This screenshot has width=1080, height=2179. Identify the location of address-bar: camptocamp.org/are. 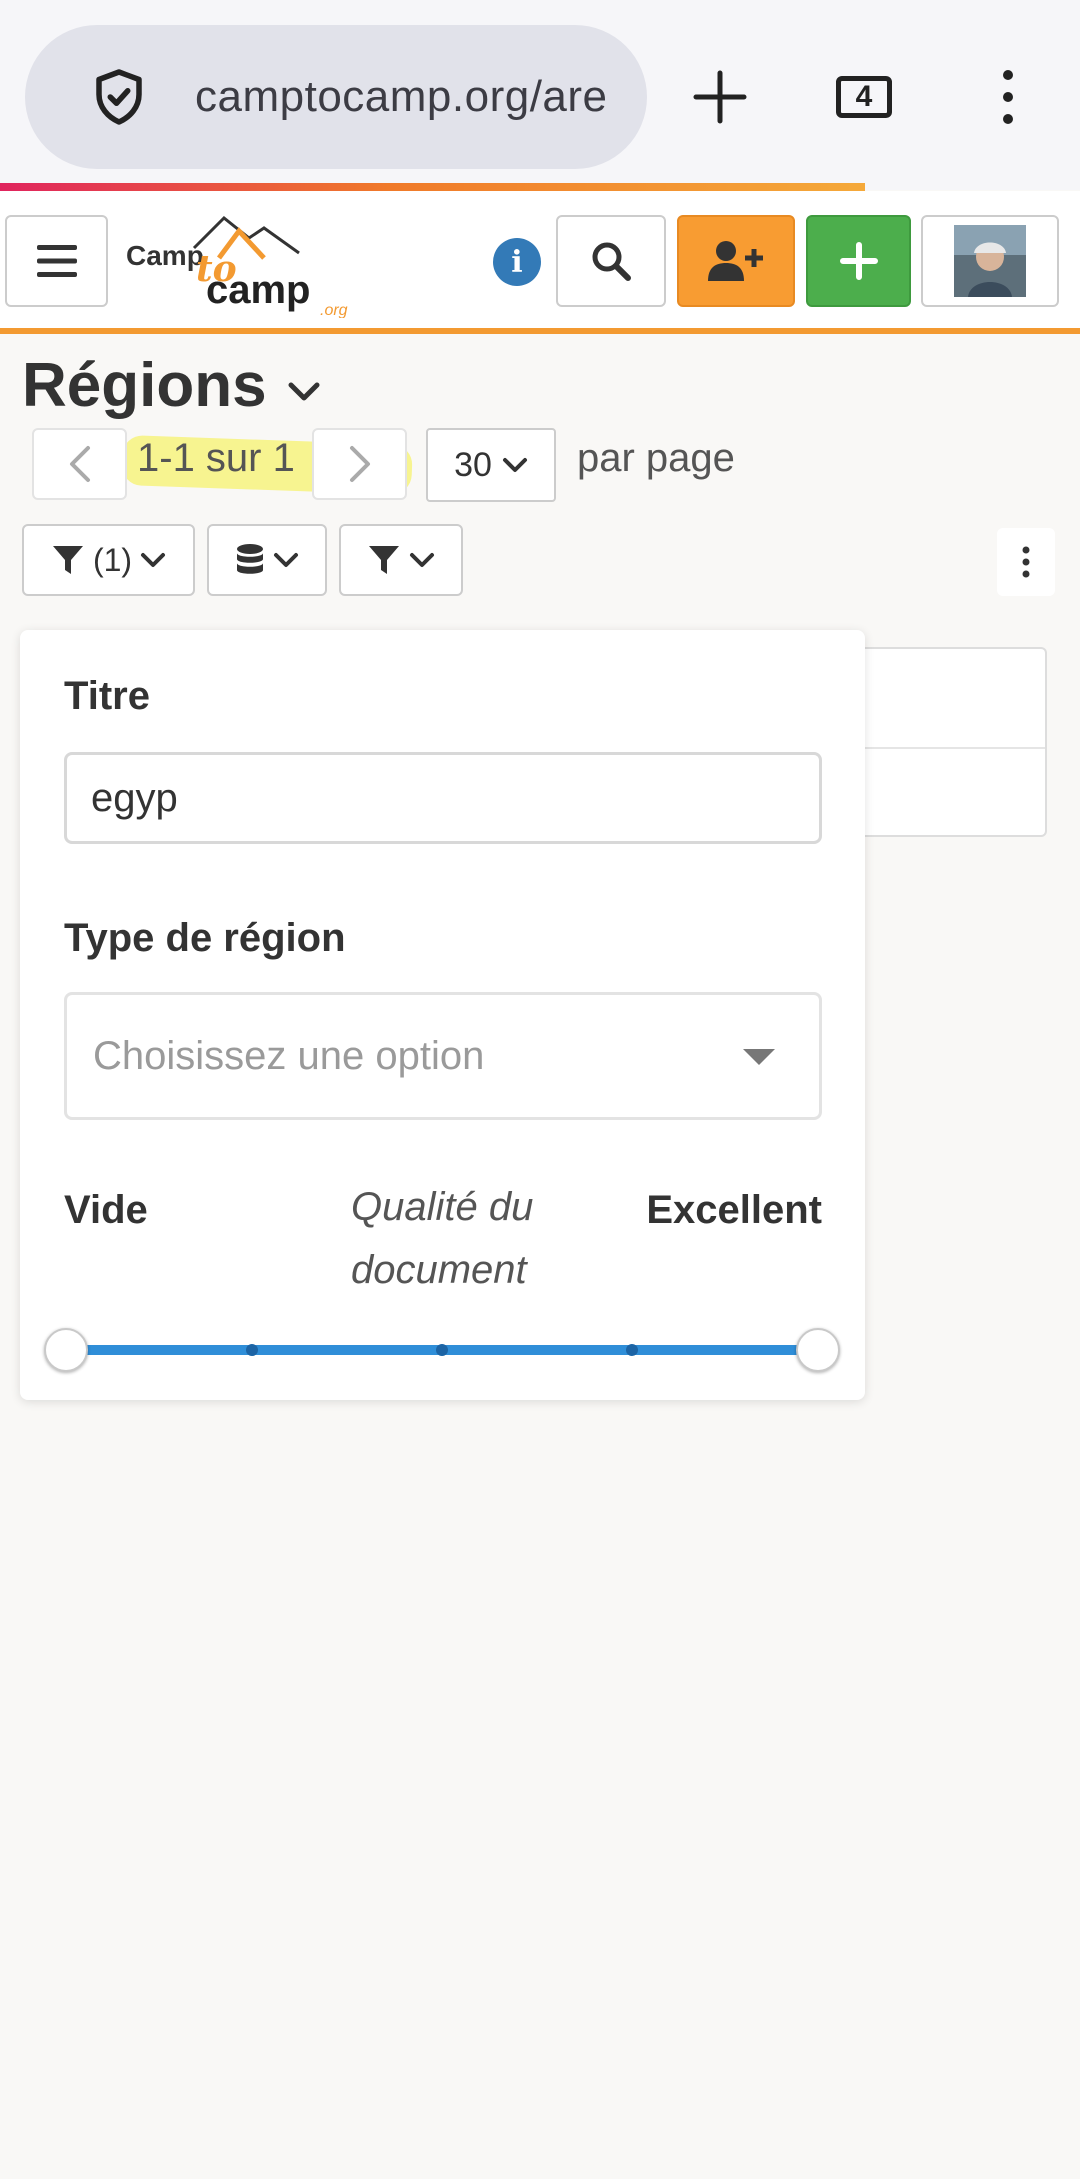
(336, 97).